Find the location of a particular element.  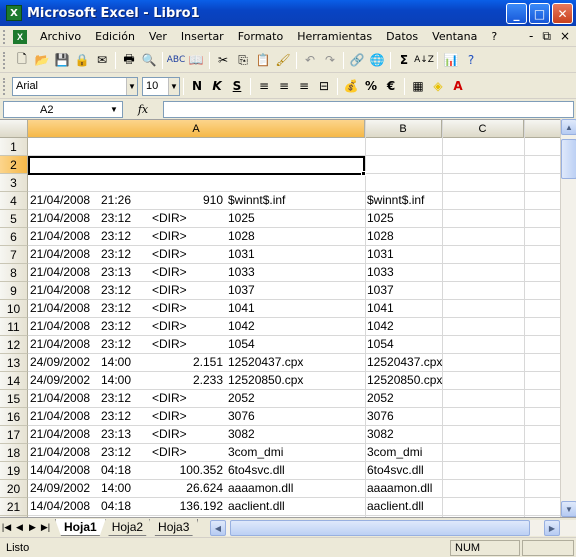

cell-b: 1042 is located at coordinates (380, 326).